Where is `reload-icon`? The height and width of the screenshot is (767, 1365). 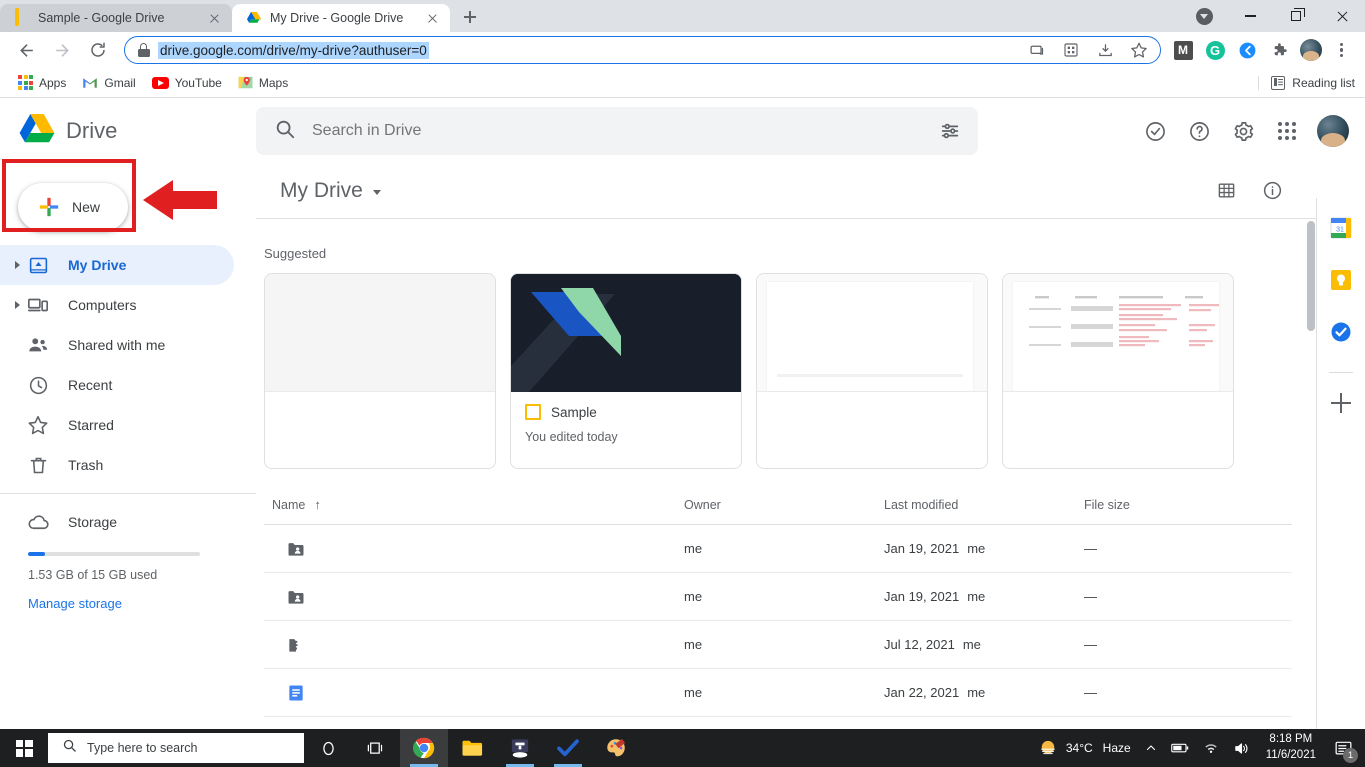
reload-icon is located at coordinates (98, 50).